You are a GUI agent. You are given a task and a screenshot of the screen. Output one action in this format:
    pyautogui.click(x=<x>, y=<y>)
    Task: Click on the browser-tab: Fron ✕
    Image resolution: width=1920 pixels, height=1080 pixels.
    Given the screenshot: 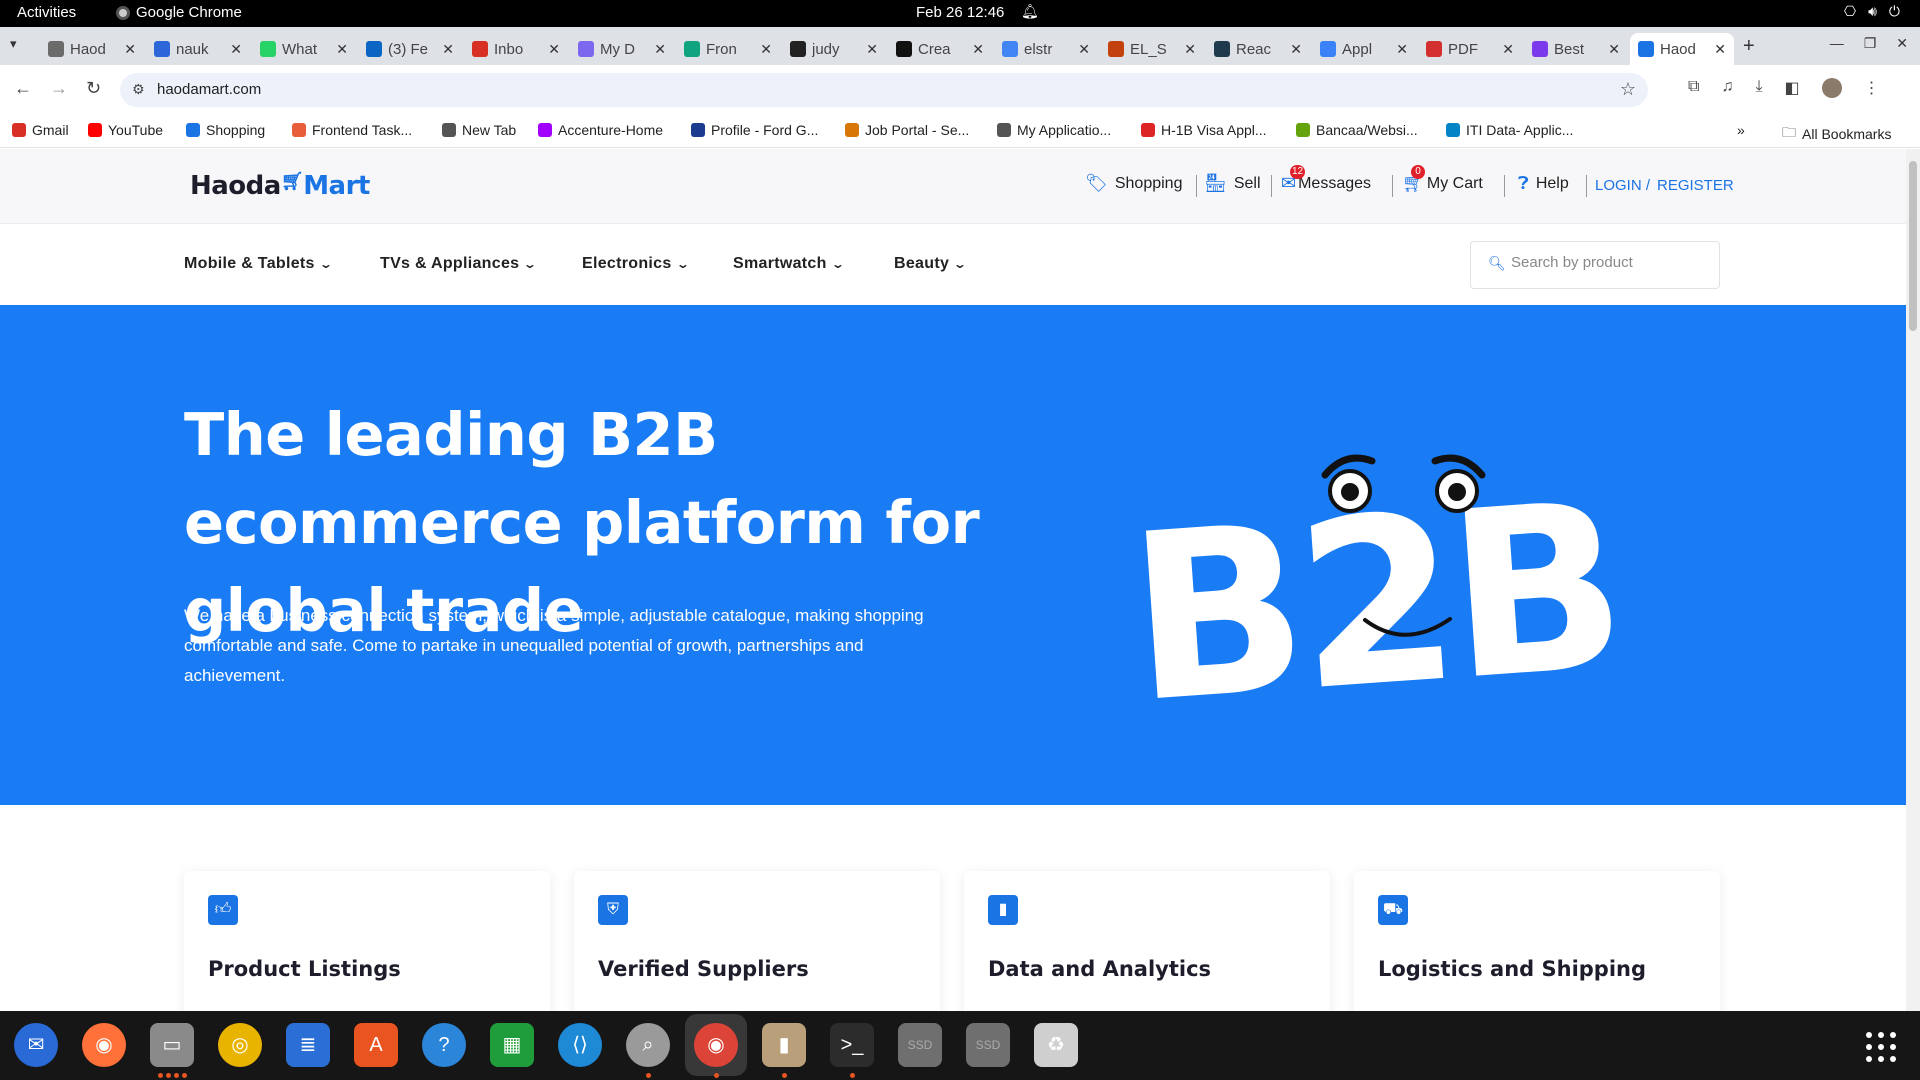 What is the action you would take?
    pyautogui.click(x=728, y=49)
    